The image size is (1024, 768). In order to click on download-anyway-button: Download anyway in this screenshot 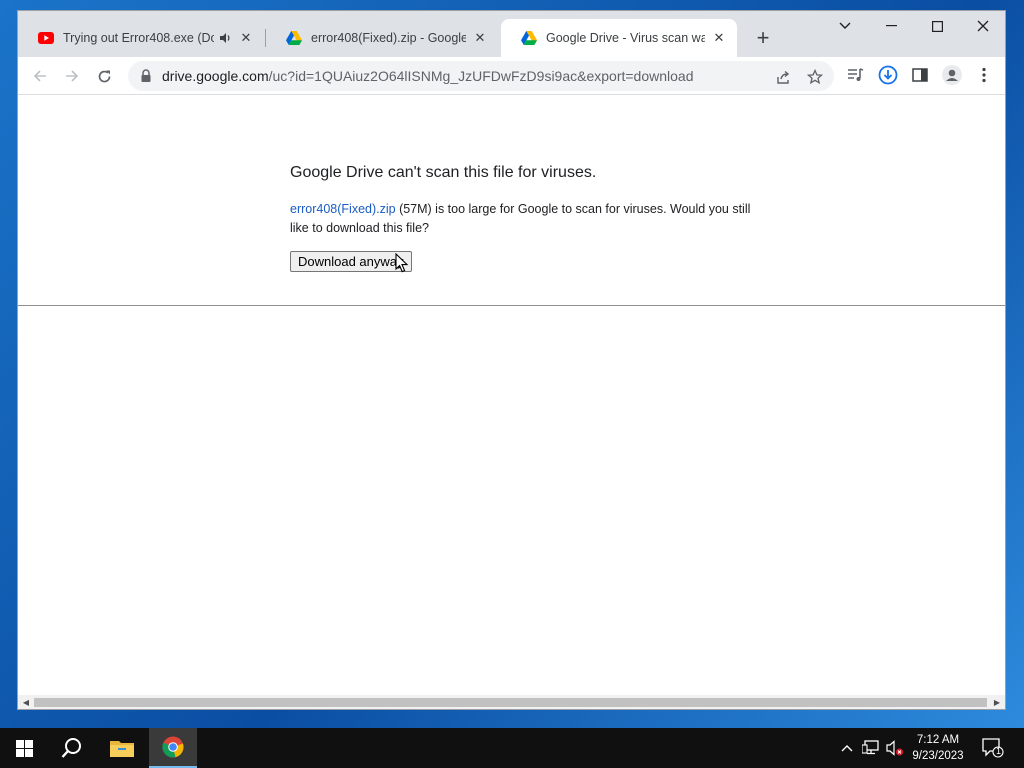, I will do `click(351, 261)`.